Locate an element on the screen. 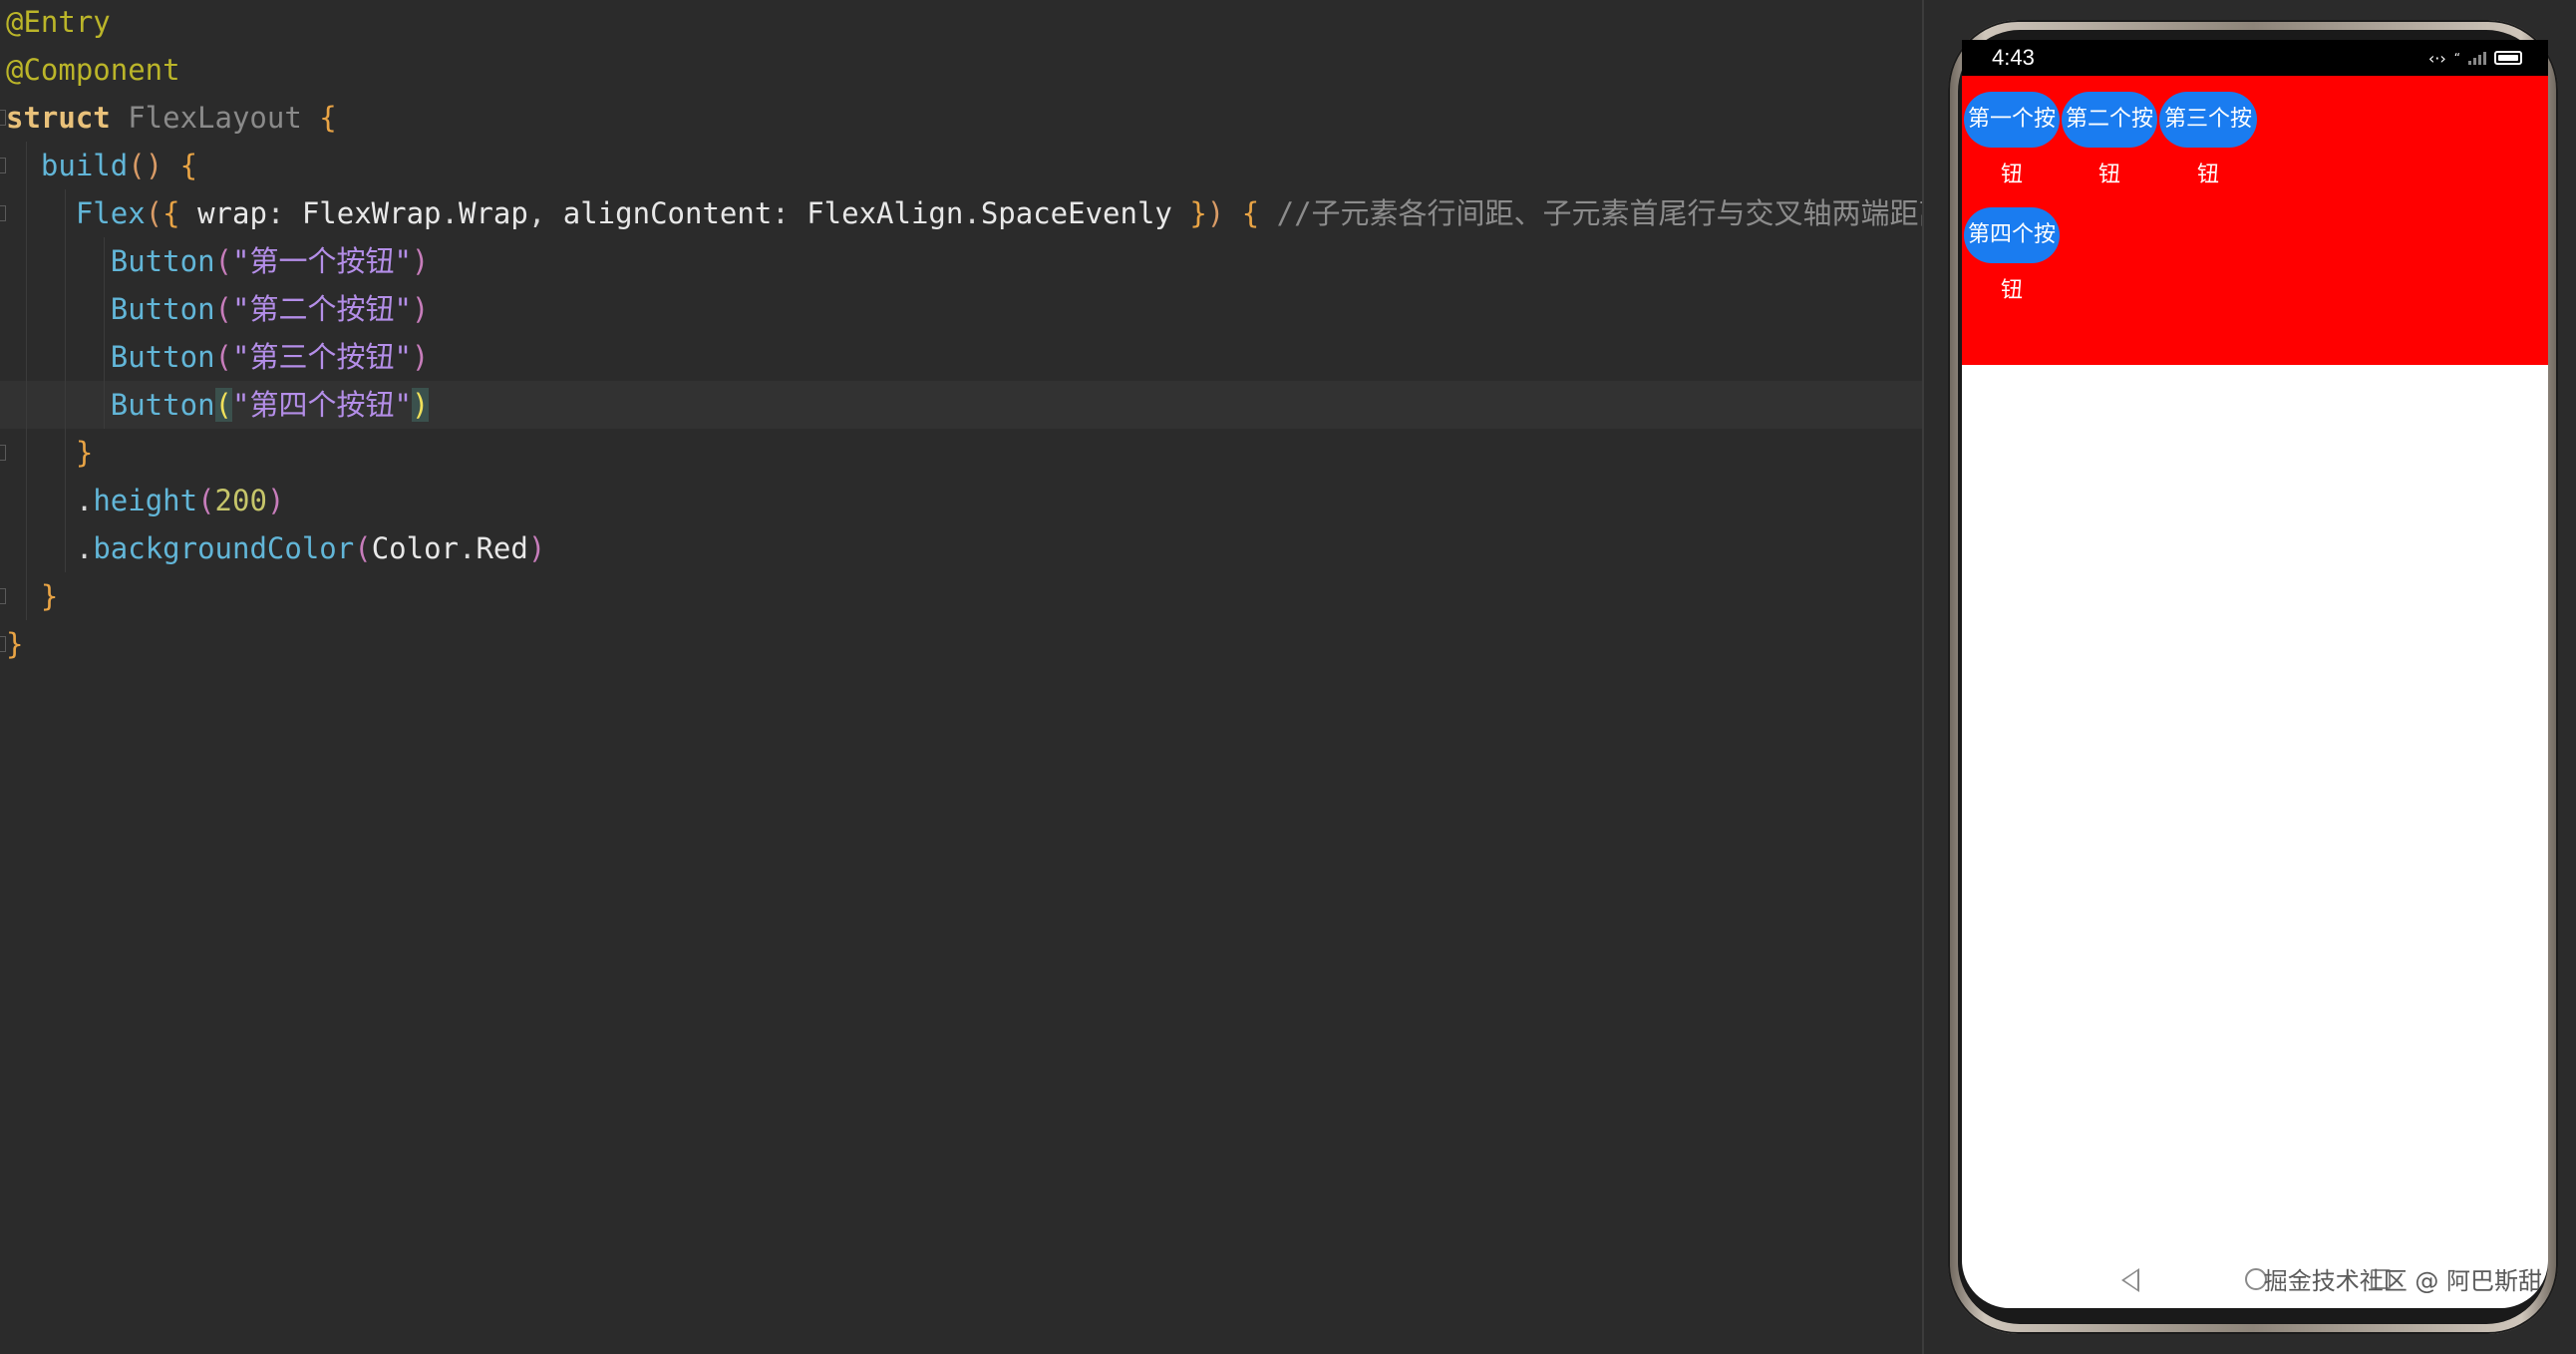 The image size is (2576, 1354). code-line: build() { is located at coordinates (961, 165).